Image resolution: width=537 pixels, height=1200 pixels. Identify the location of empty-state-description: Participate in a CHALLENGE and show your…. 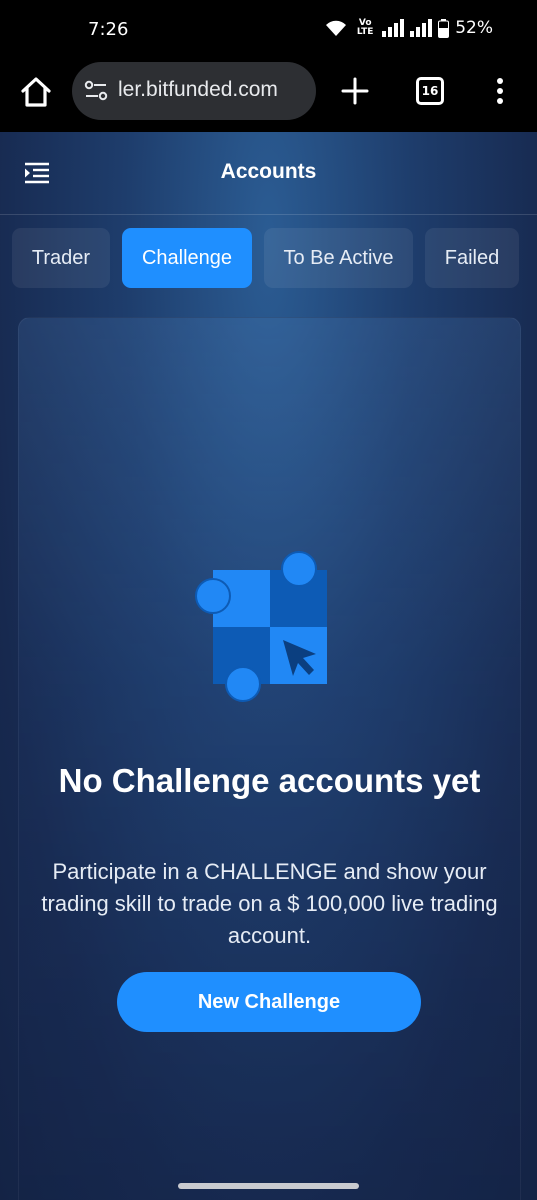
(269, 903).